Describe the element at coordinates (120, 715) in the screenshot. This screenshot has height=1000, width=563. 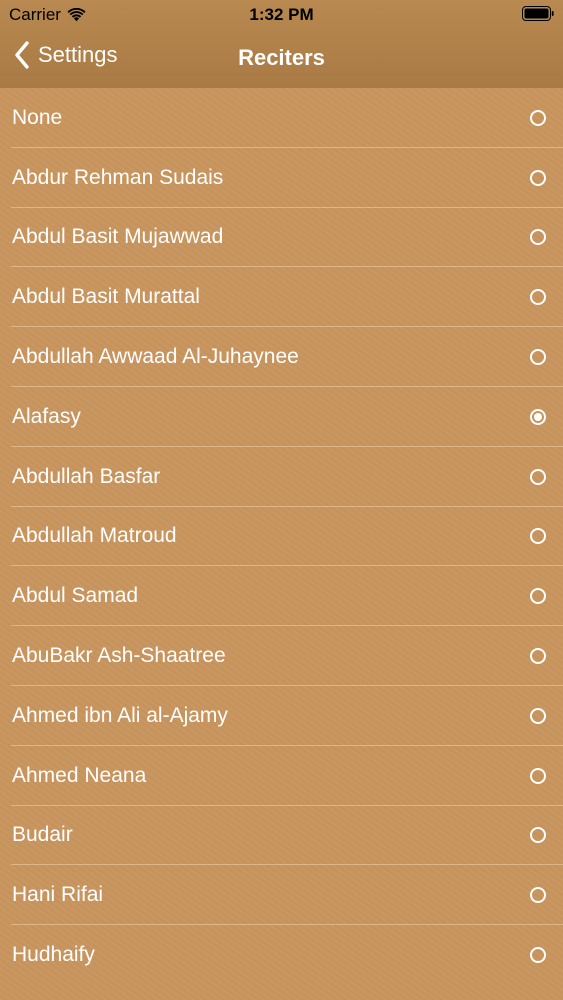
I see `list-item-label: Ahmed ibn Ali al-Ajamy` at that location.